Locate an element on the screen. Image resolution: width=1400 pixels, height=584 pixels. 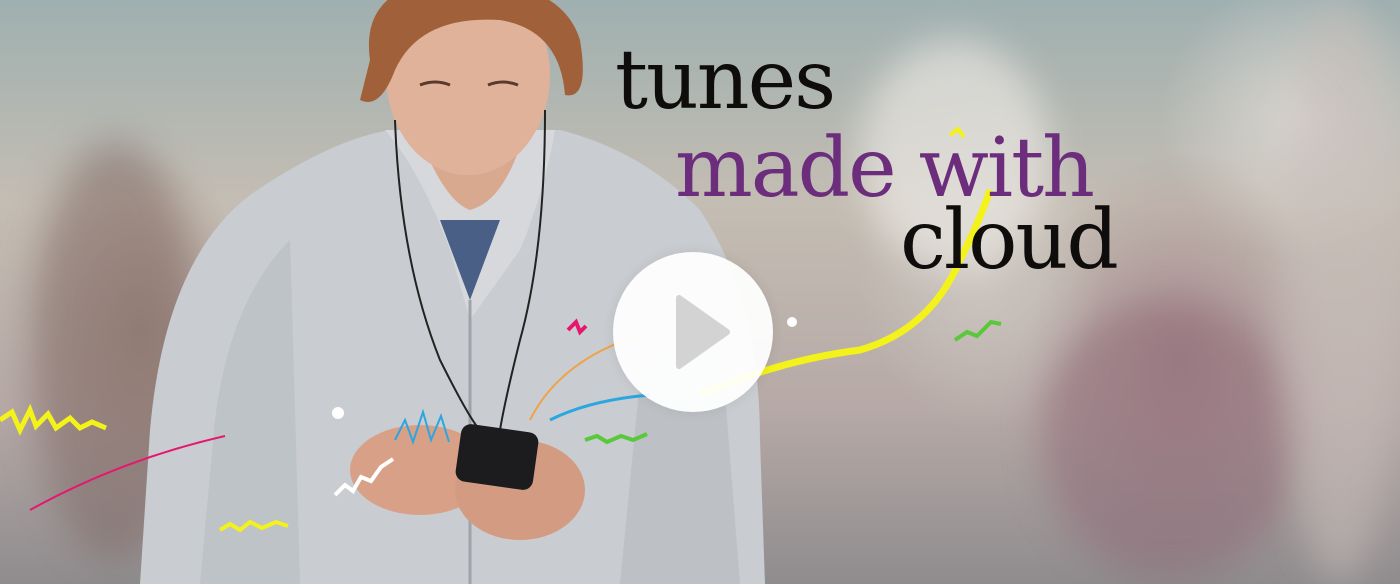
play-video-button is located at coordinates (693, 332).